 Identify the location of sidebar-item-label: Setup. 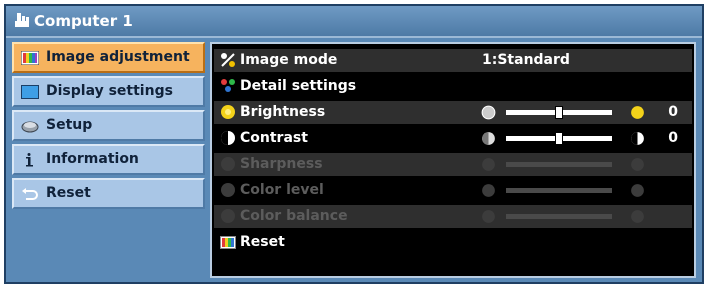
(69, 125).